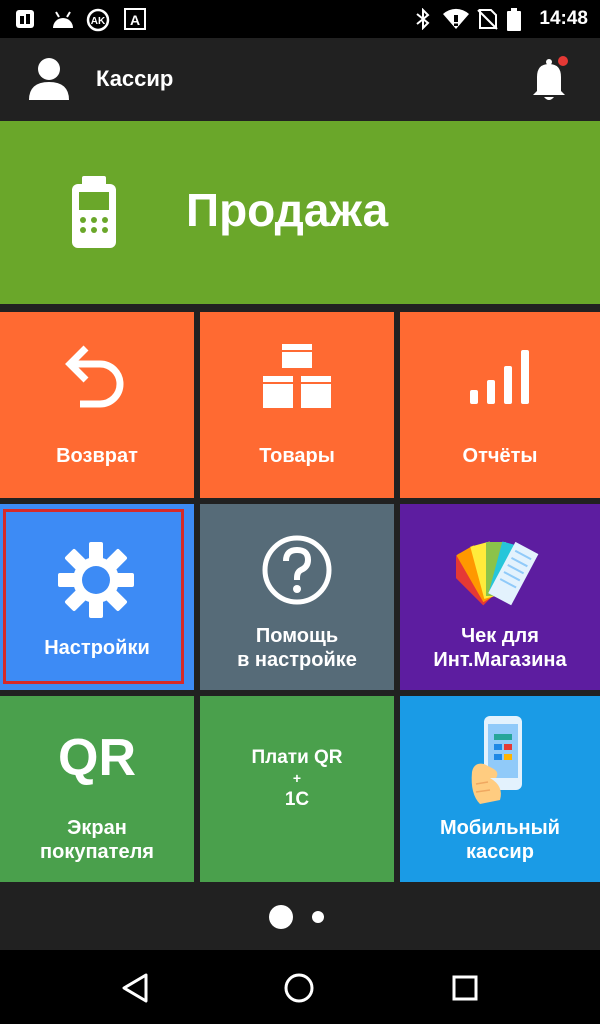 This screenshot has height=1024, width=600. I want to click on pay-qr-label-line1: Плати QR, so click(297, 757).